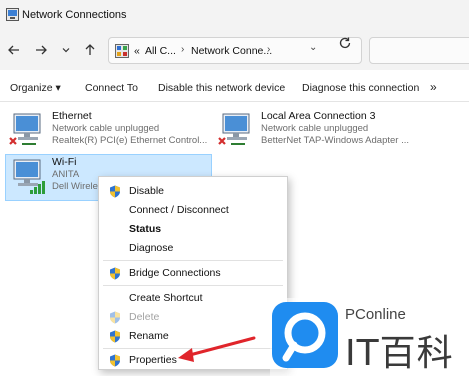  Describe the element at coordinates (318, 116) in the screenshot. I see `connection-name: Local Area Connection 3` at that location.